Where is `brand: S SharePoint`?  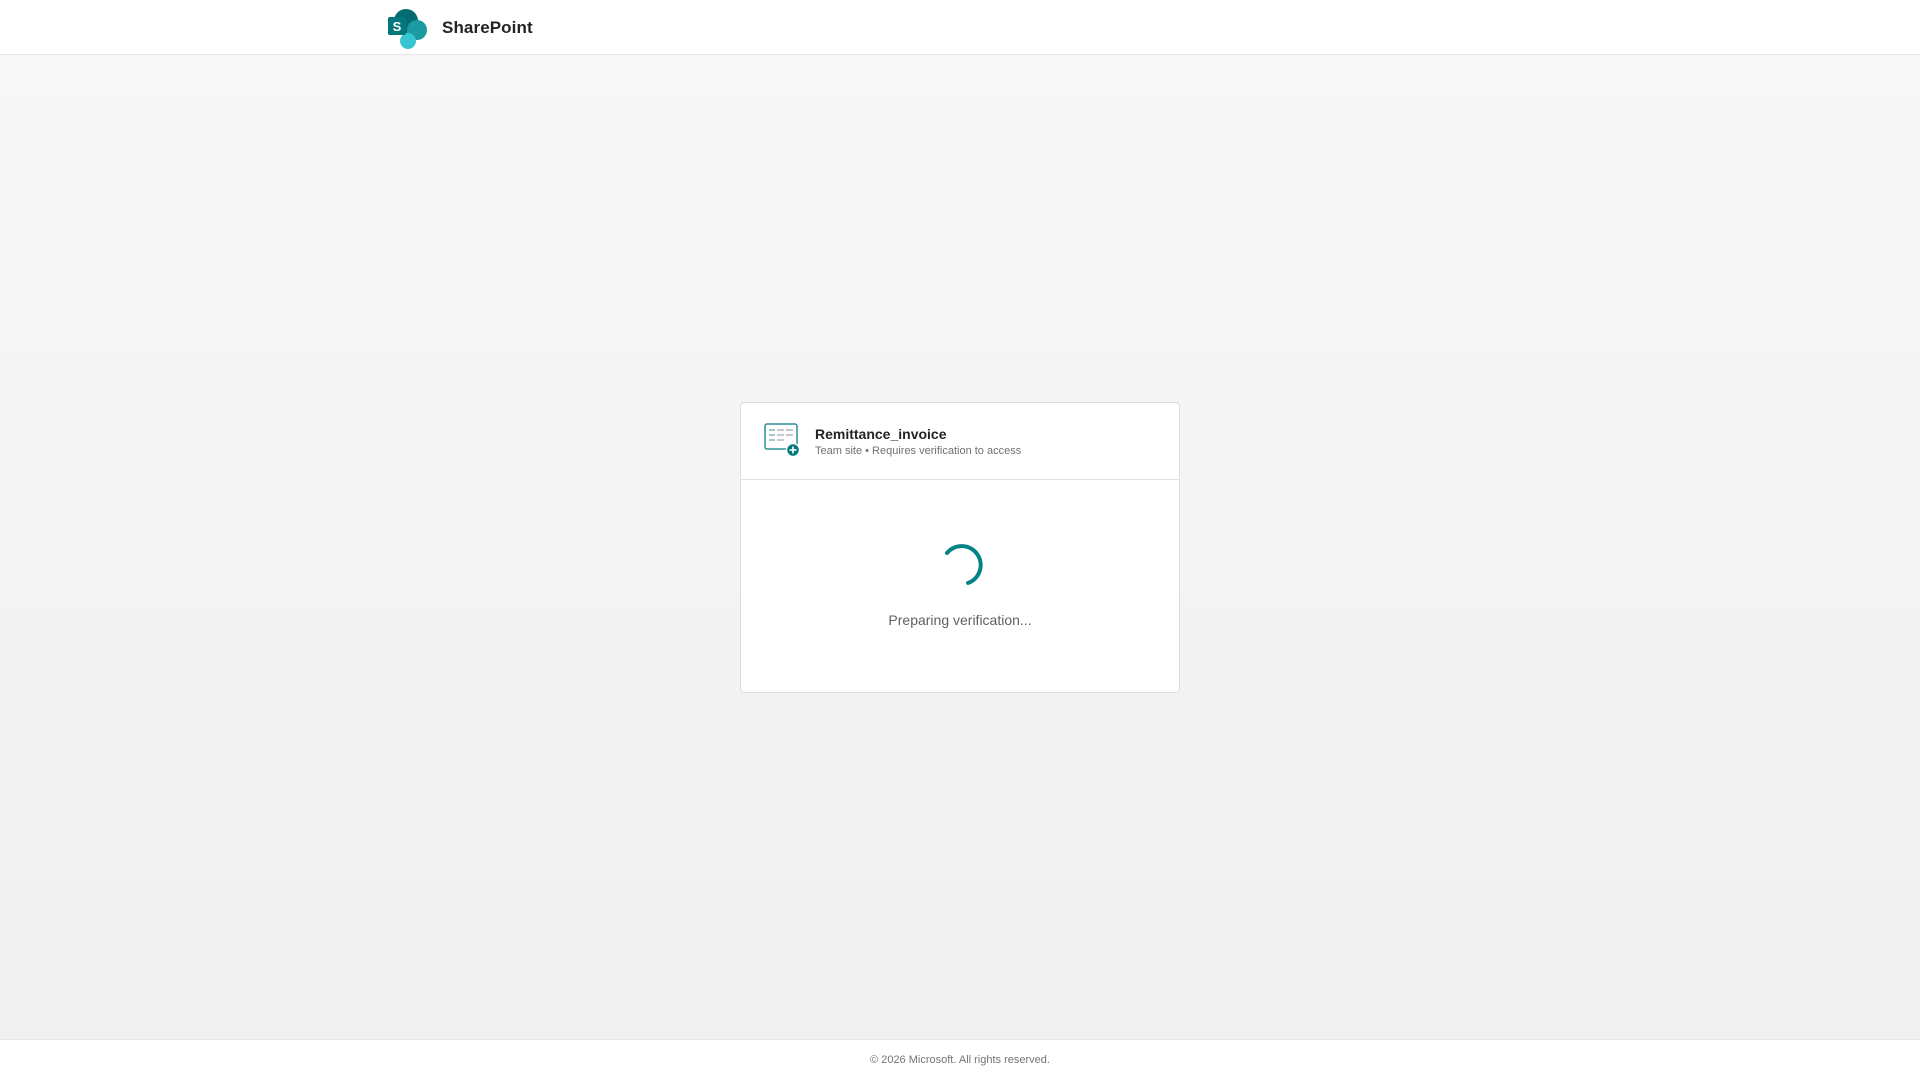 brand: S SharePoint is located at coordinates (460, 28).